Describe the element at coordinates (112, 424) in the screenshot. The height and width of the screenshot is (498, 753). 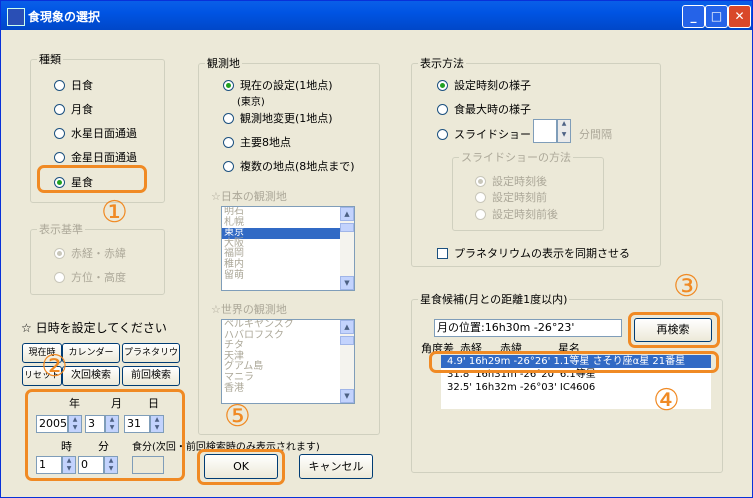
I see `month-spinner: ▲ ▼` at that location.